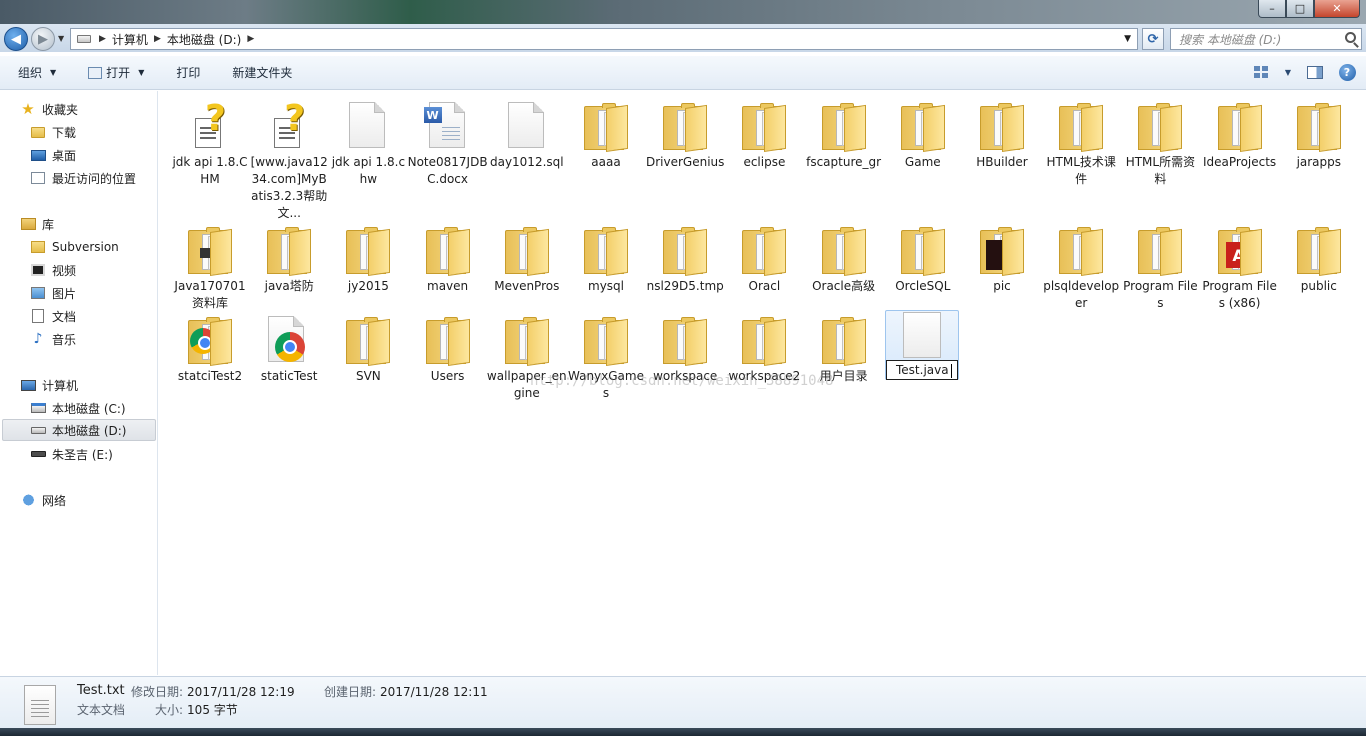 This screenshot has width=1366, height=736. What do you see at coordinates (685, 286) in the screenshot?
I see `file-name: nsl29D5.tmp` at bounding box center [685, 286].